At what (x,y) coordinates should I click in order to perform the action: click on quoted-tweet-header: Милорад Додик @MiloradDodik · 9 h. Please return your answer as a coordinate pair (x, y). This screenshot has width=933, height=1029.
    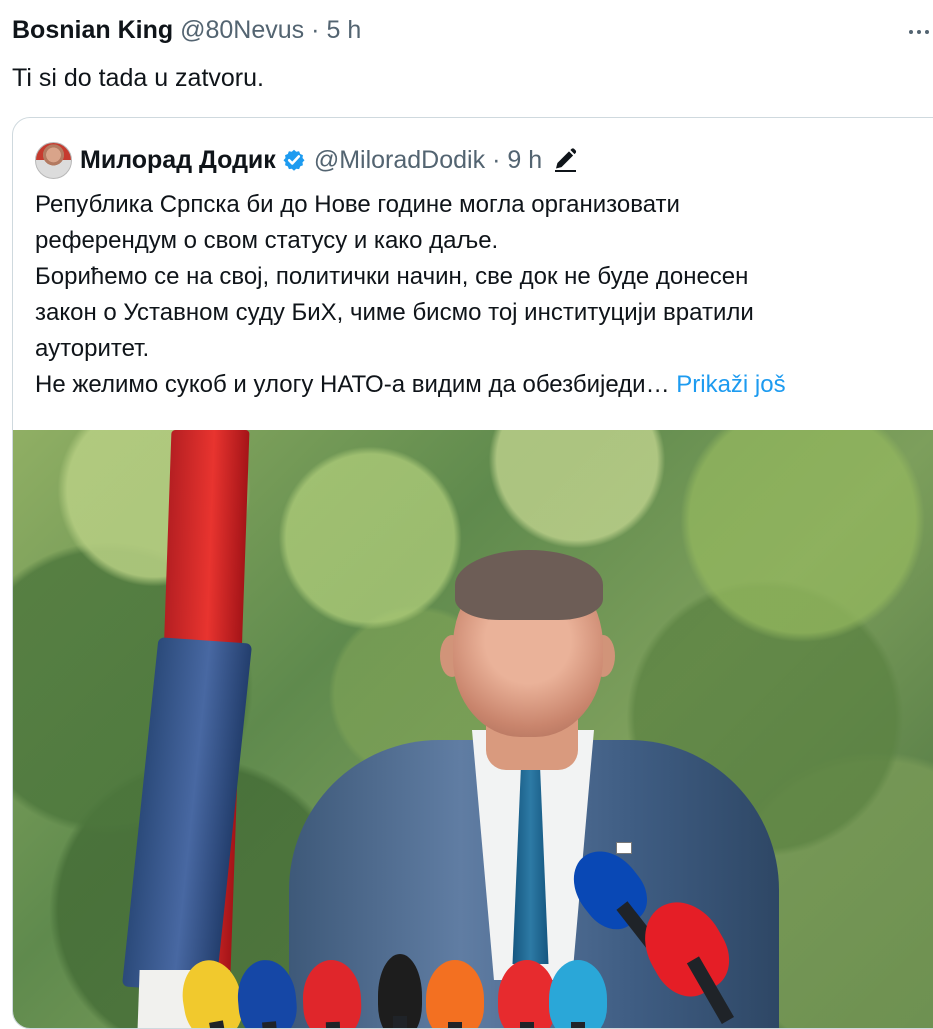
    Looking at the image, I should click on (307, 160).